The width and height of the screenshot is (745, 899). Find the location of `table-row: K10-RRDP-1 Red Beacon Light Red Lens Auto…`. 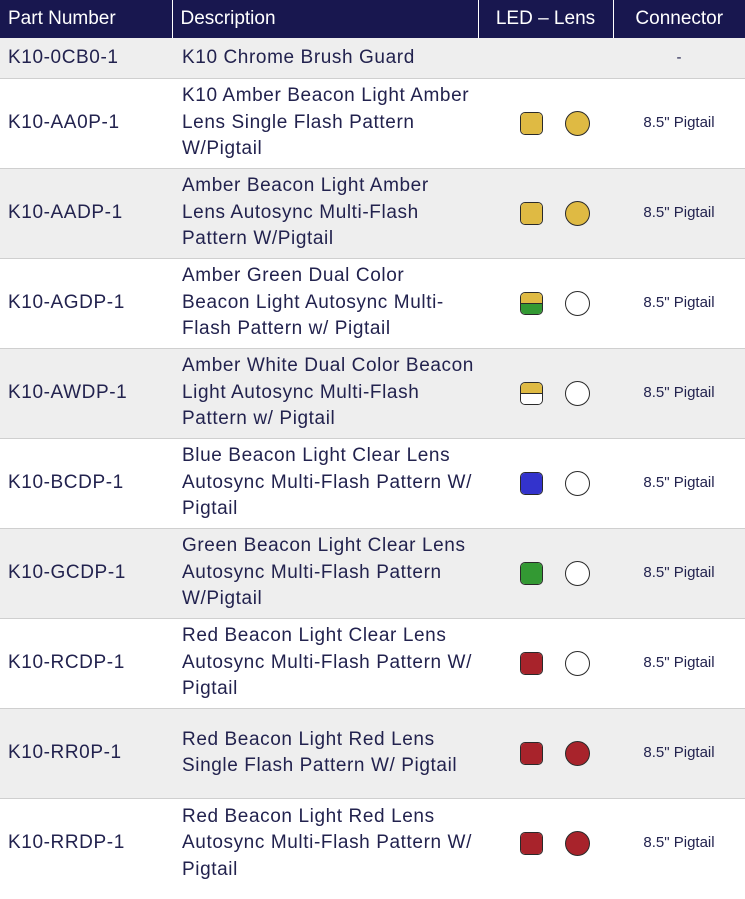

table-row: K10-RRDP-1 Red Beacon Light Red Lens Auto… is located at coordinates (372, 843).